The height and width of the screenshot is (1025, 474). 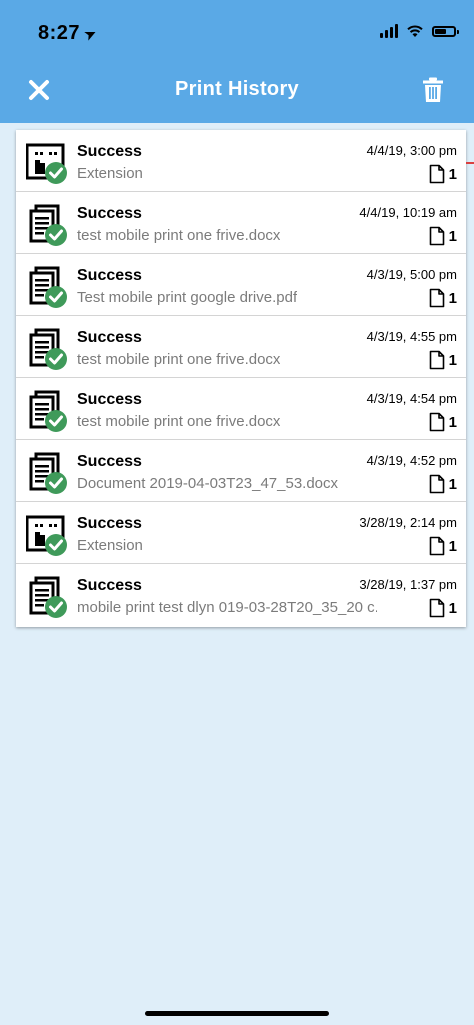 What do you see at coordinates (415, 31) in the screenshot?
I see `wifi-icon` at bounding box center [415, 31].